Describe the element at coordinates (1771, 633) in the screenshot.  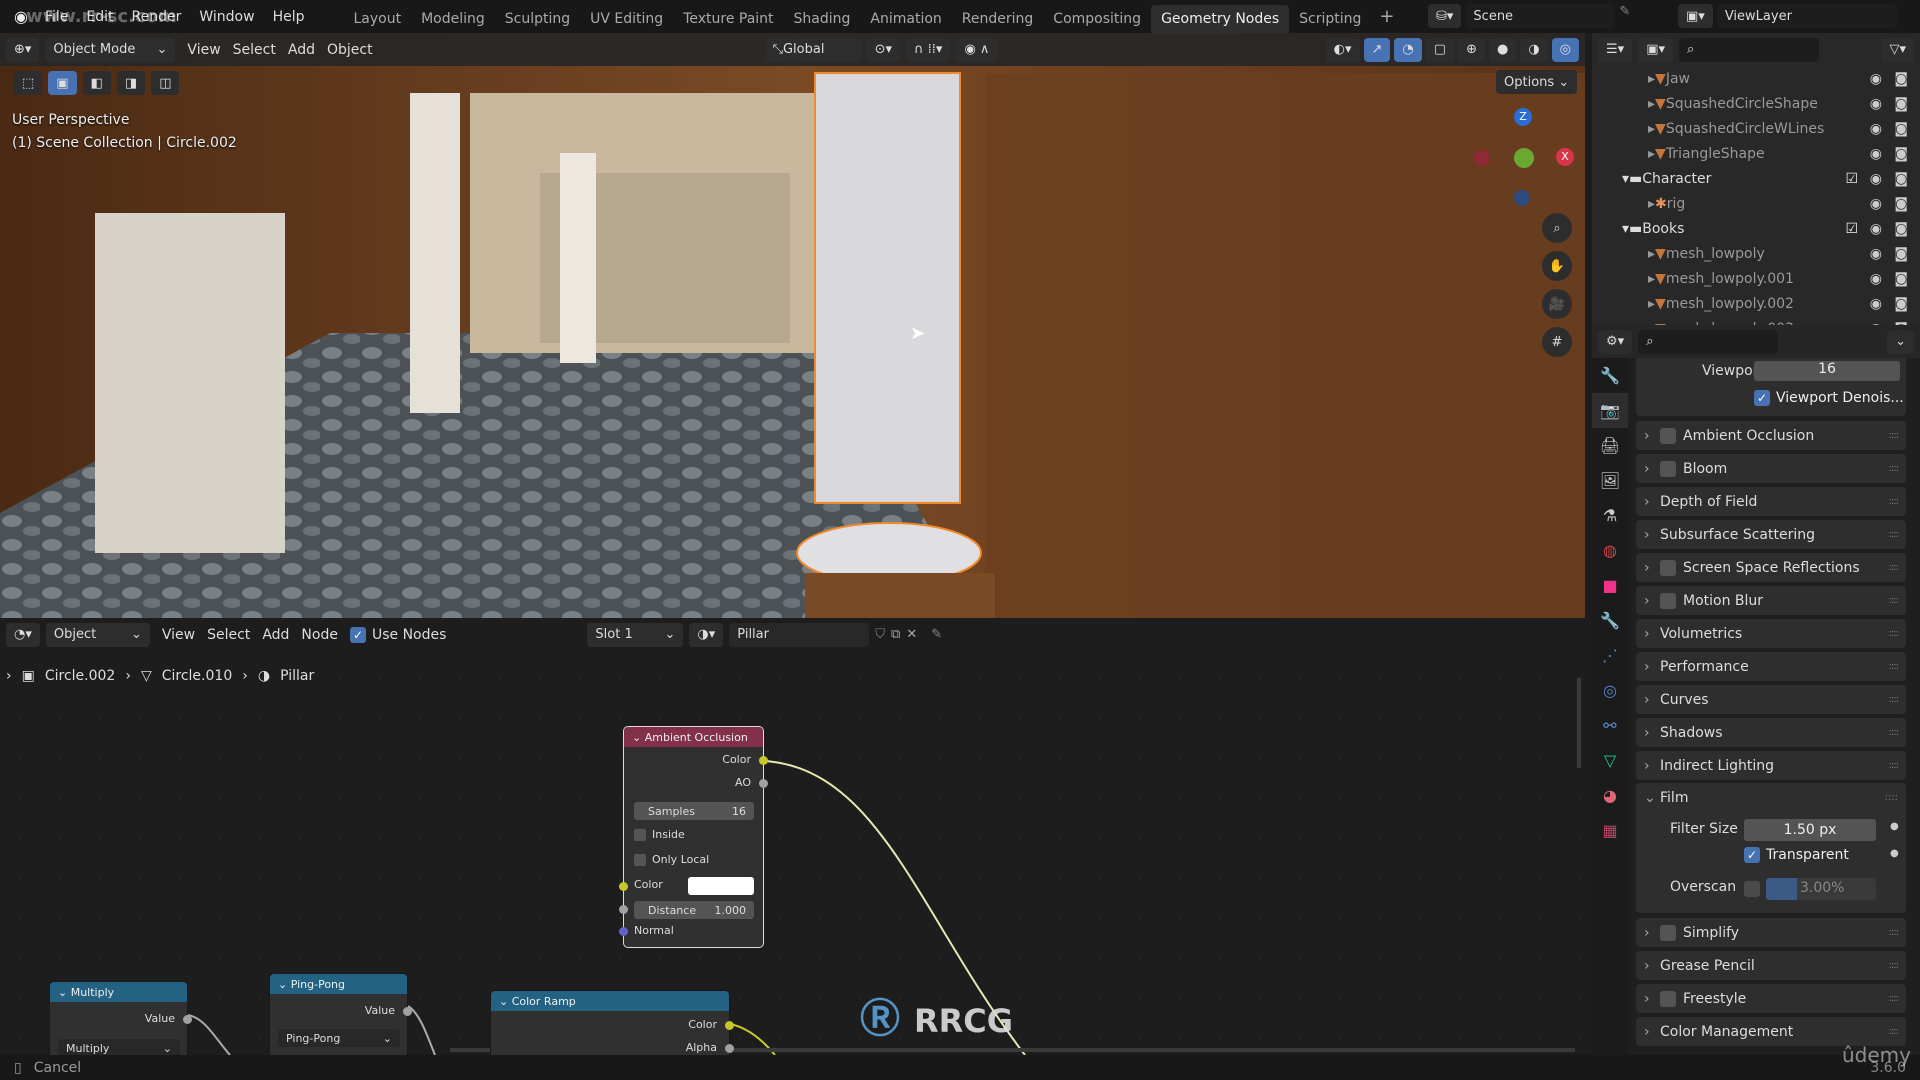
I see `panel-volumetrics: › Volumetrics::::` at that location.